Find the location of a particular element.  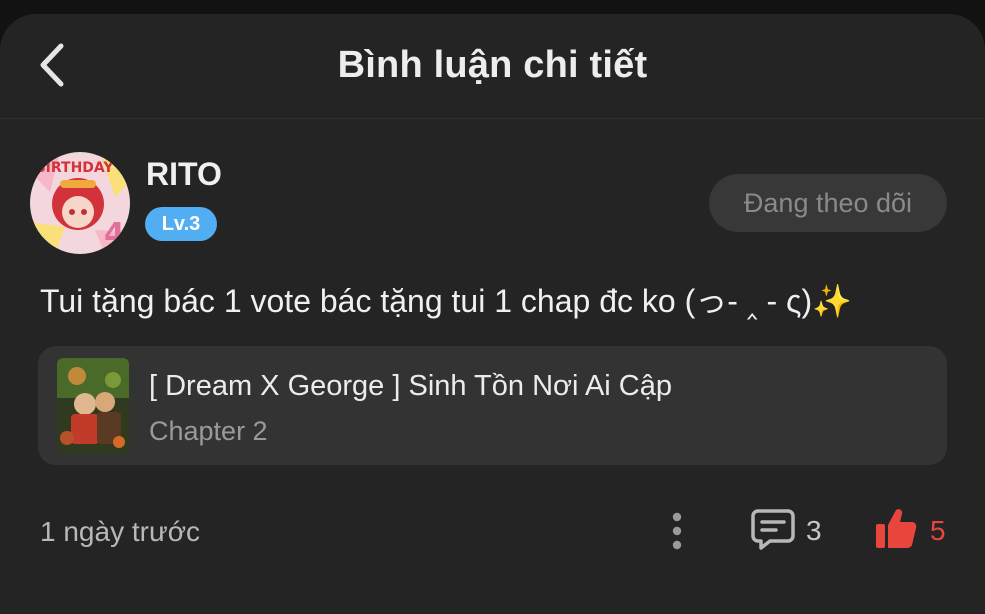

reply-button: 3 is located at coordinates (790, 531).